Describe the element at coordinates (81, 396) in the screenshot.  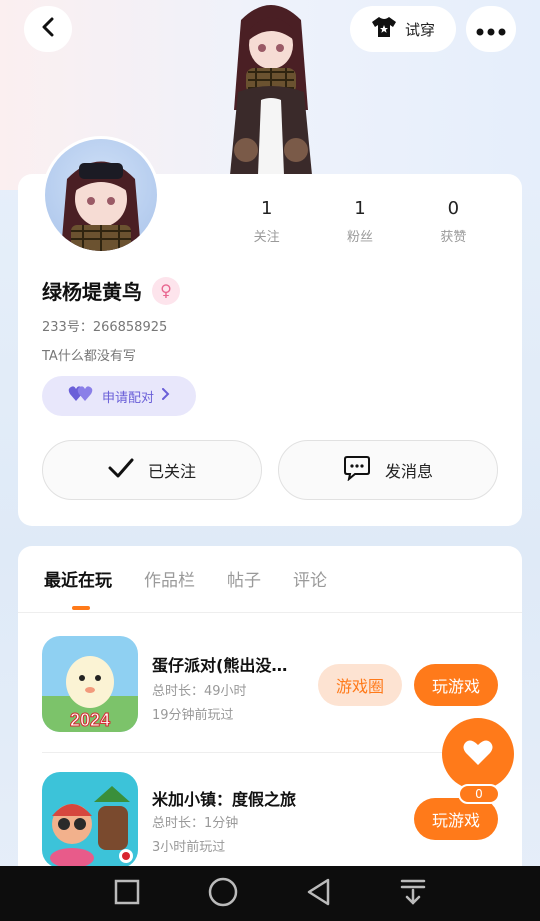
I see `double-heart-icon` at that location.